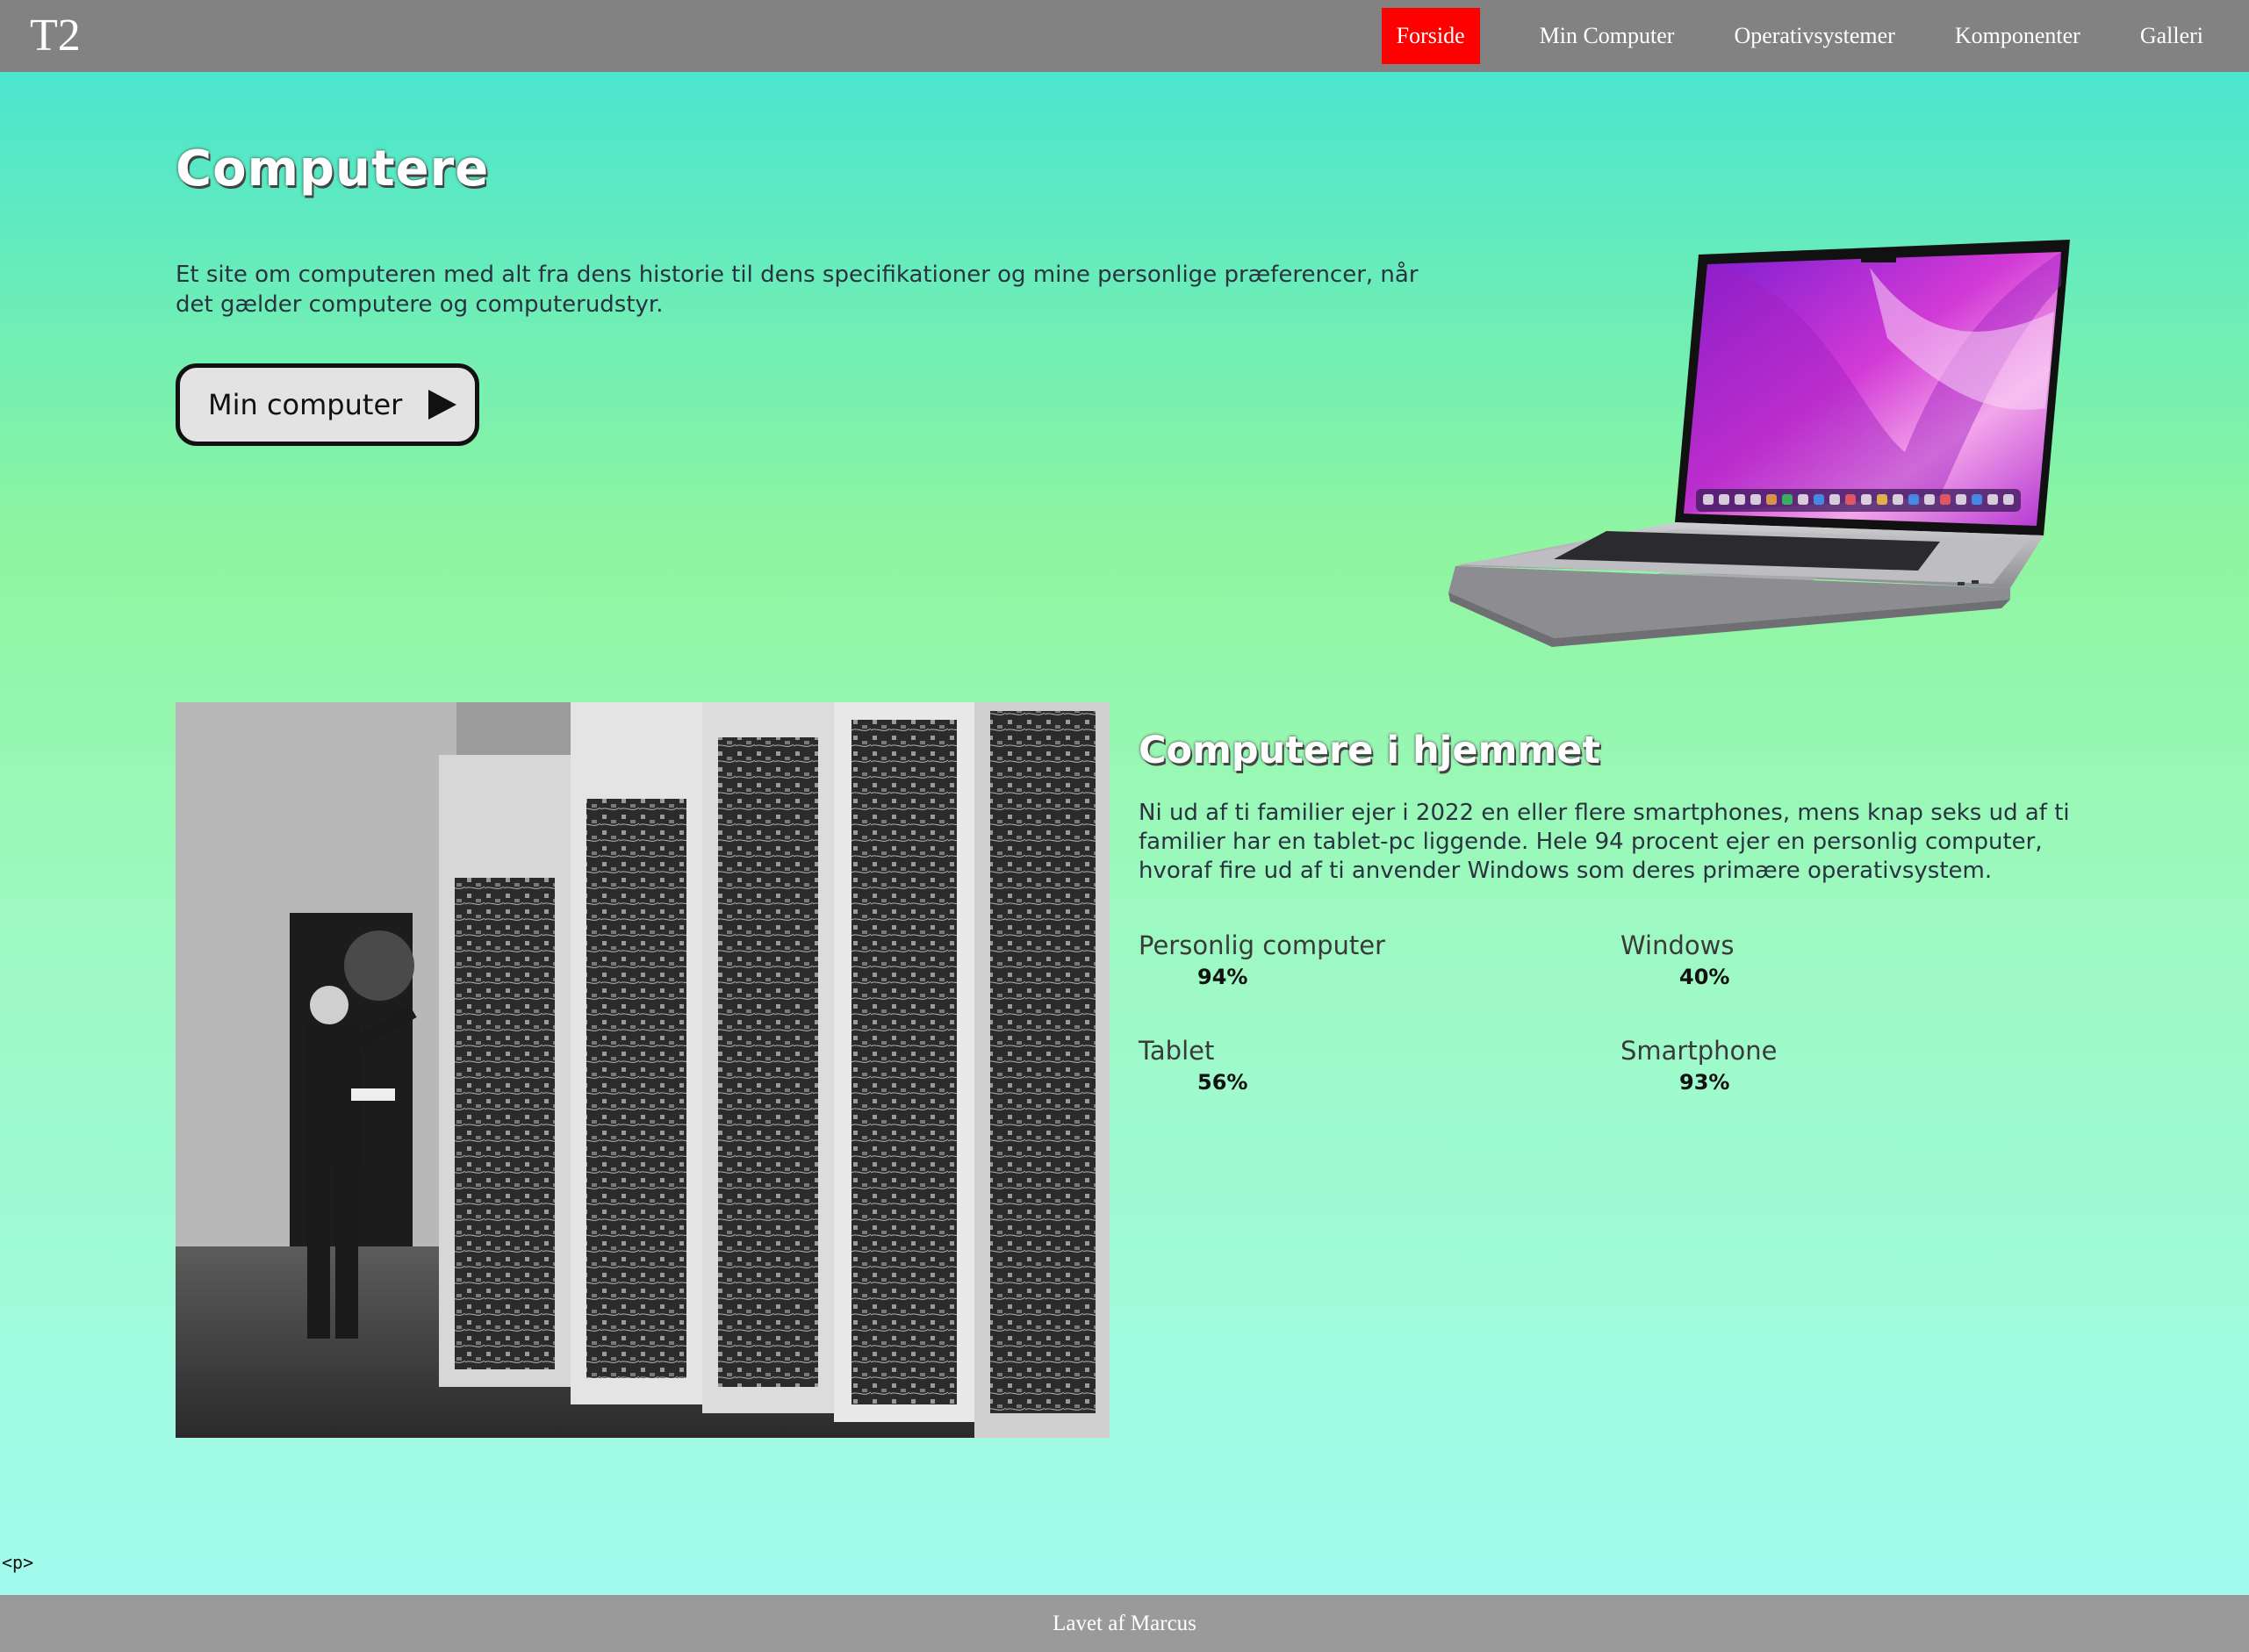  Describe the element at coordinates (1177, 1051) in the screenshot. I see `stat-label: Tablet` at that location.